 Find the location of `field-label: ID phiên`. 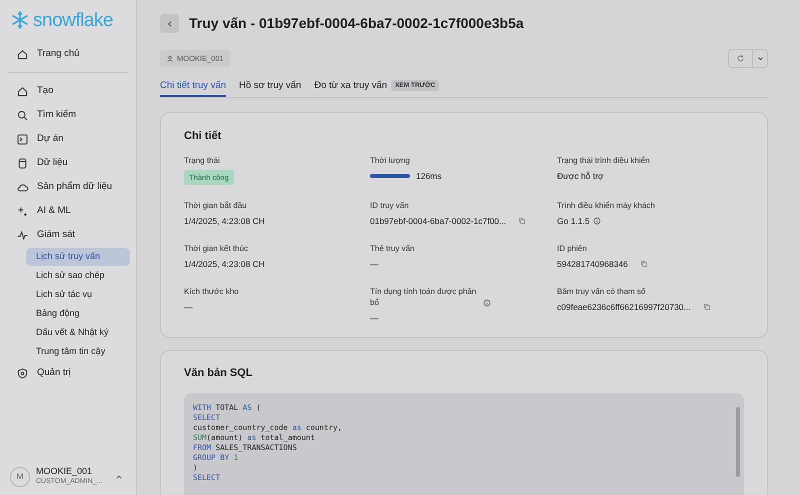

field-label: ID phiên is located at coordinates (572, 248).